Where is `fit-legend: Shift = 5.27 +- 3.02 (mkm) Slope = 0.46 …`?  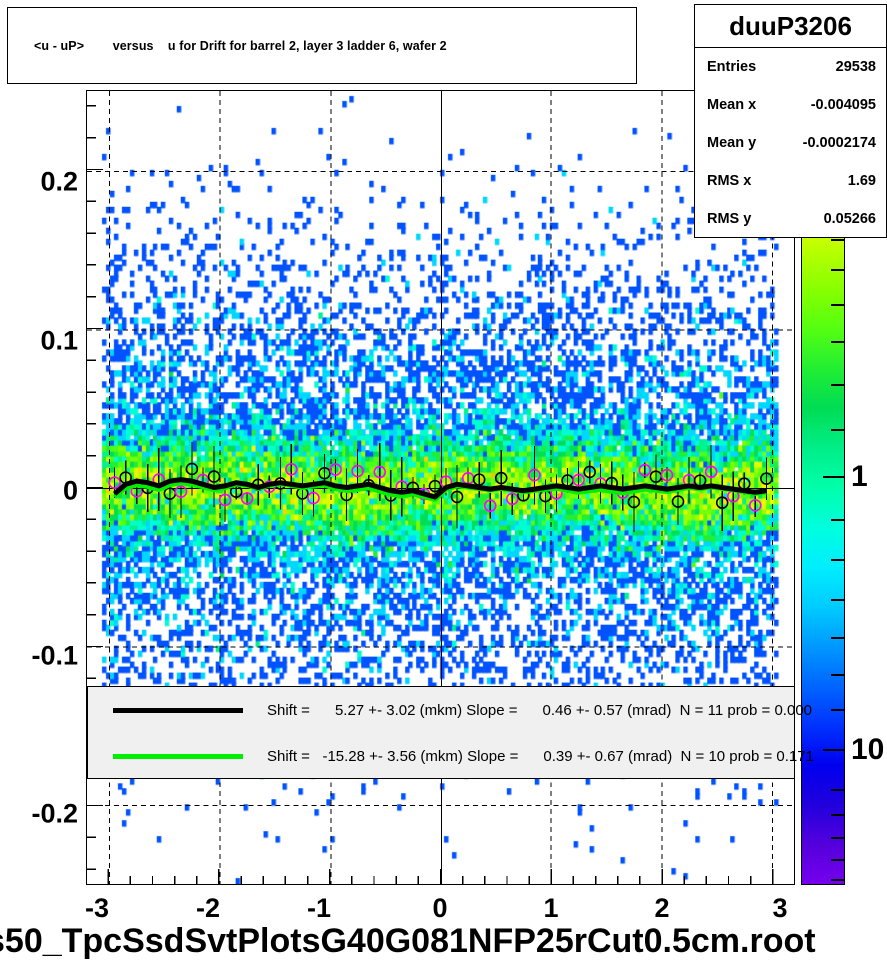
fit-legend: Shift = 5.27 +- 3.02 (mkm) Slope = 0.46 … is located at coordinates (450, 732).